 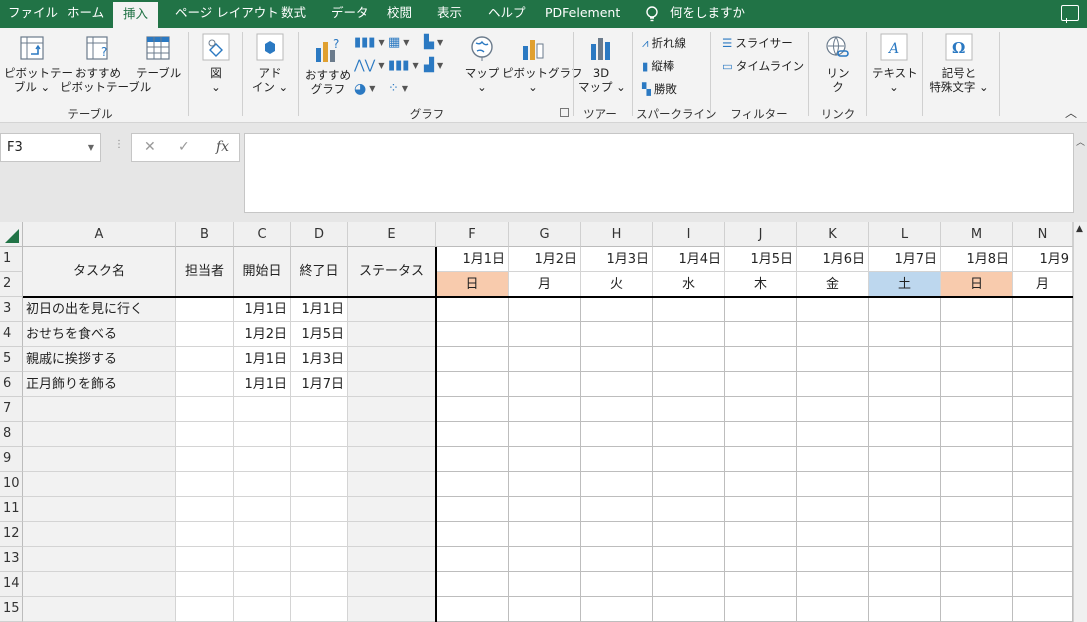 I want to click on date-header-cell: 1月1日, so click(x=472, y=259).